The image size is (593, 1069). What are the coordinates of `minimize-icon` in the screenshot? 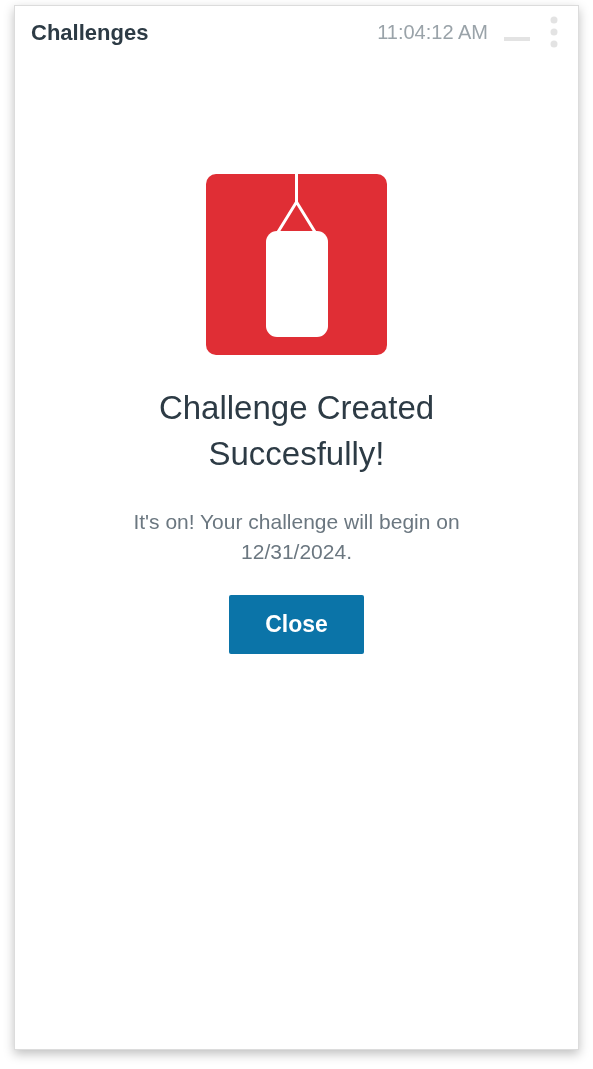 It's located at (517, 39).